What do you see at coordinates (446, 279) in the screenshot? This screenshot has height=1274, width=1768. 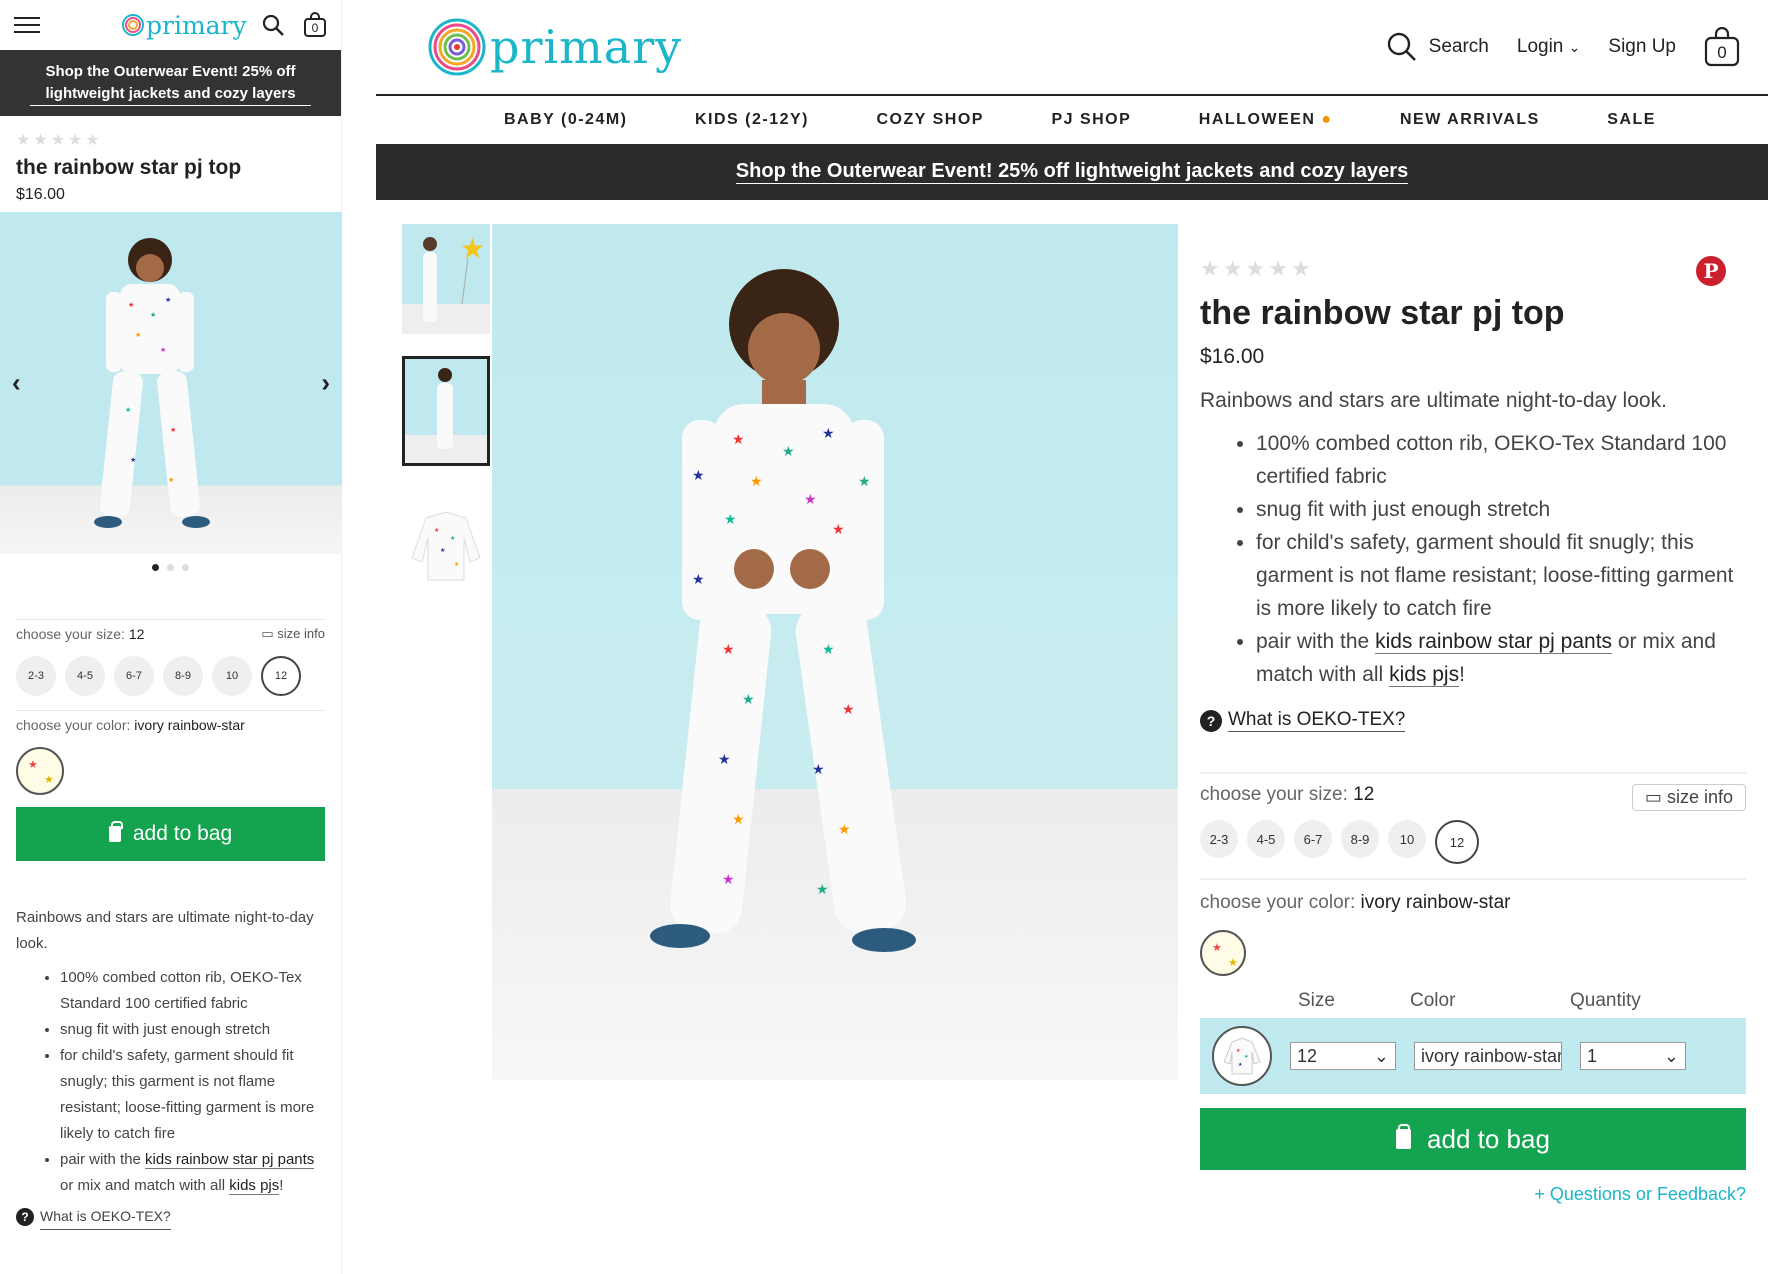 I see `product-thumbnail: ★` at bounding box center [446, 279].